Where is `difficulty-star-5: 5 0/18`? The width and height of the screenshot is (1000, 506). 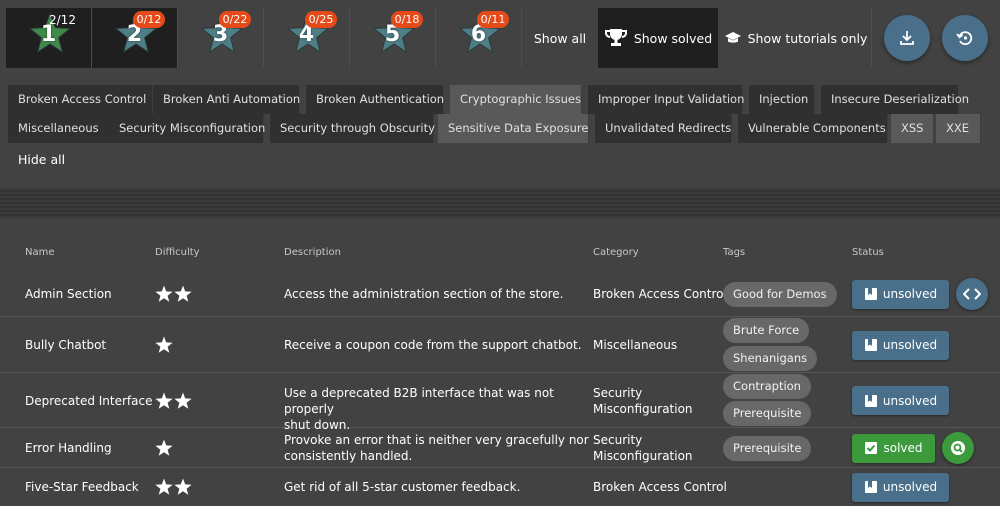 difficulty-star-5: 5 0/18 is located at coordinates (393, 38).